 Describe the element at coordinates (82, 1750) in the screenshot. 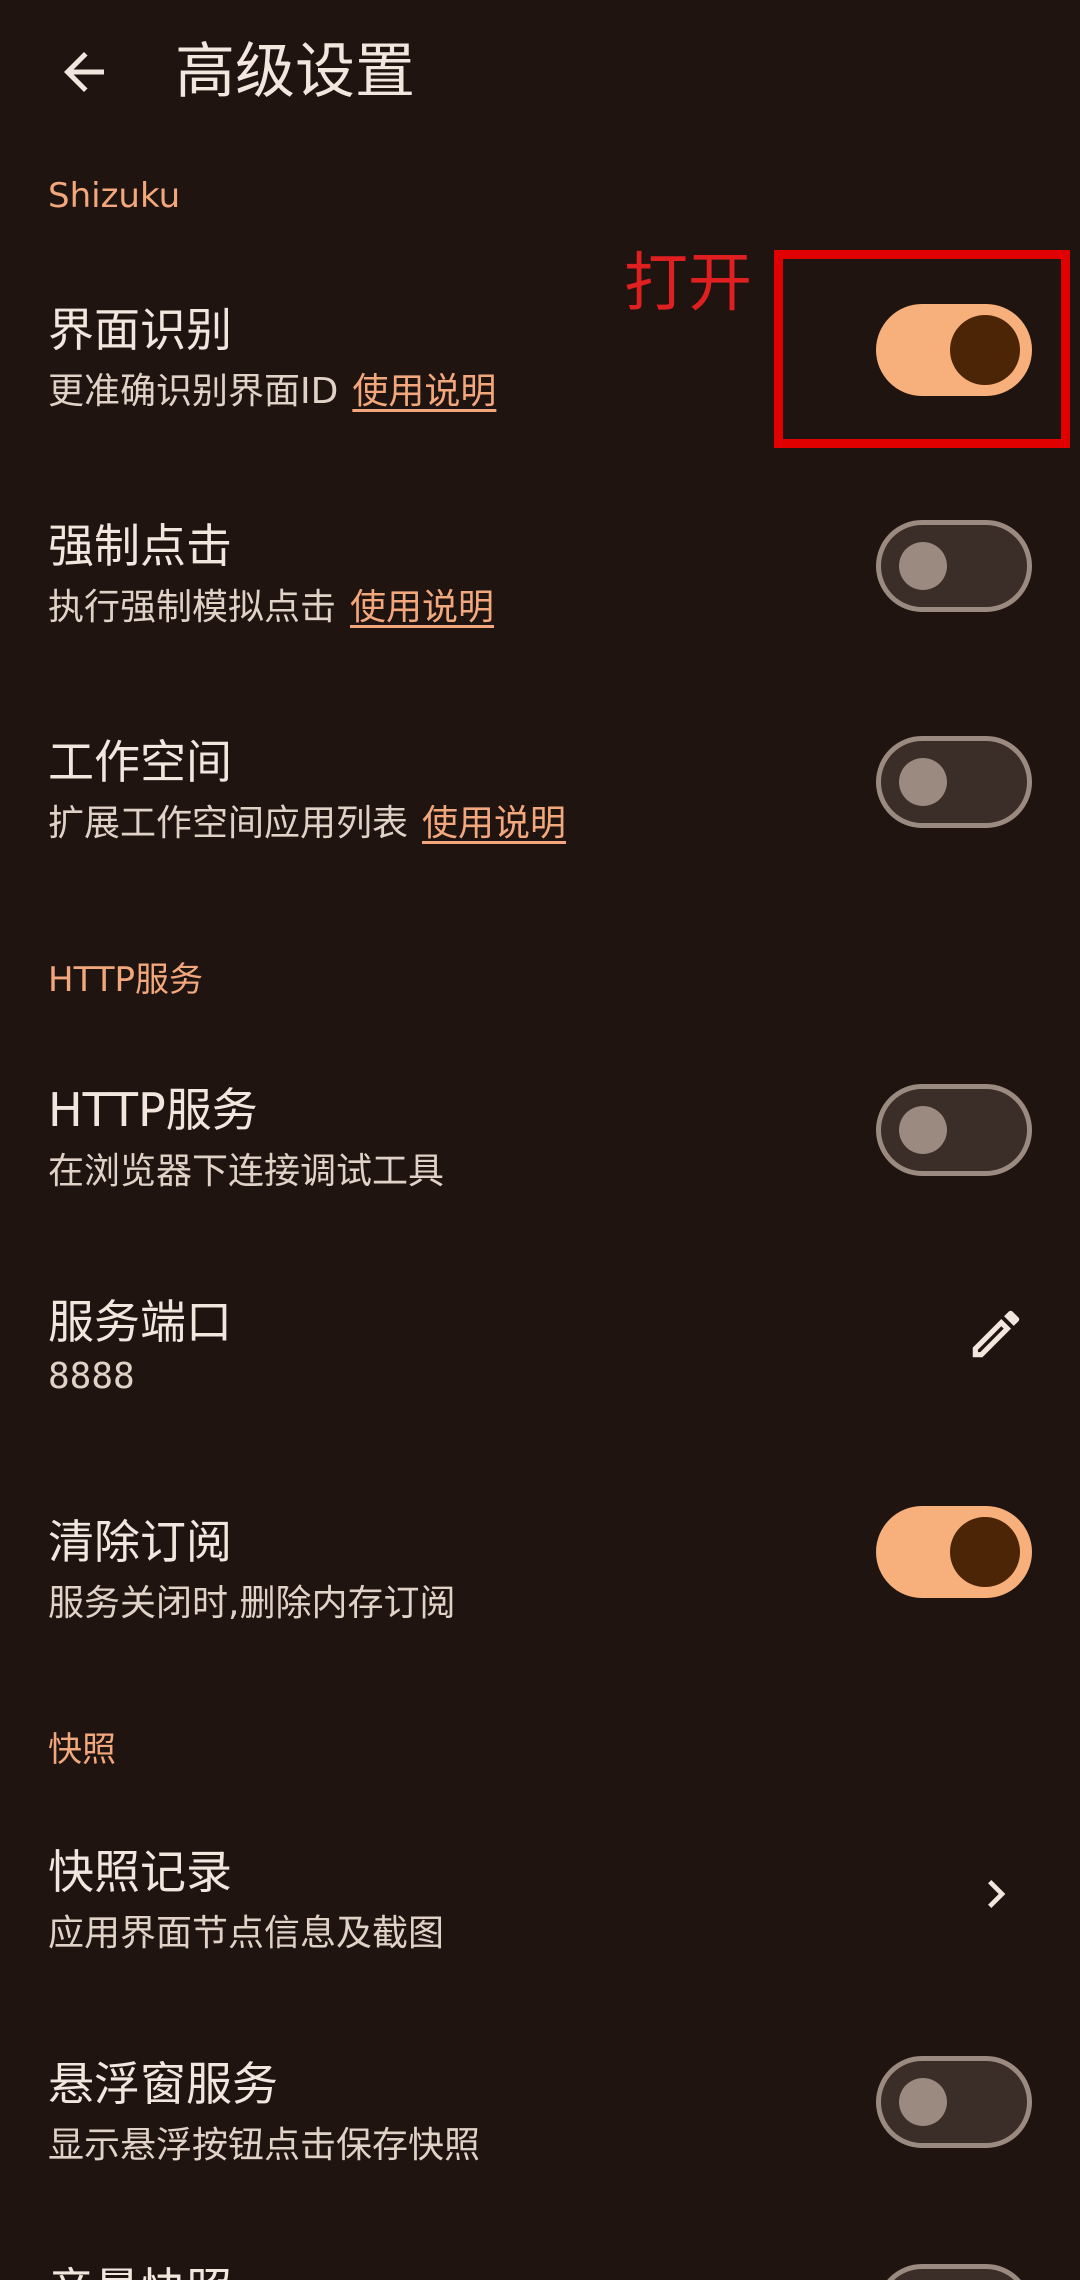

I see `section-header-snapshot: 快照` at that location.